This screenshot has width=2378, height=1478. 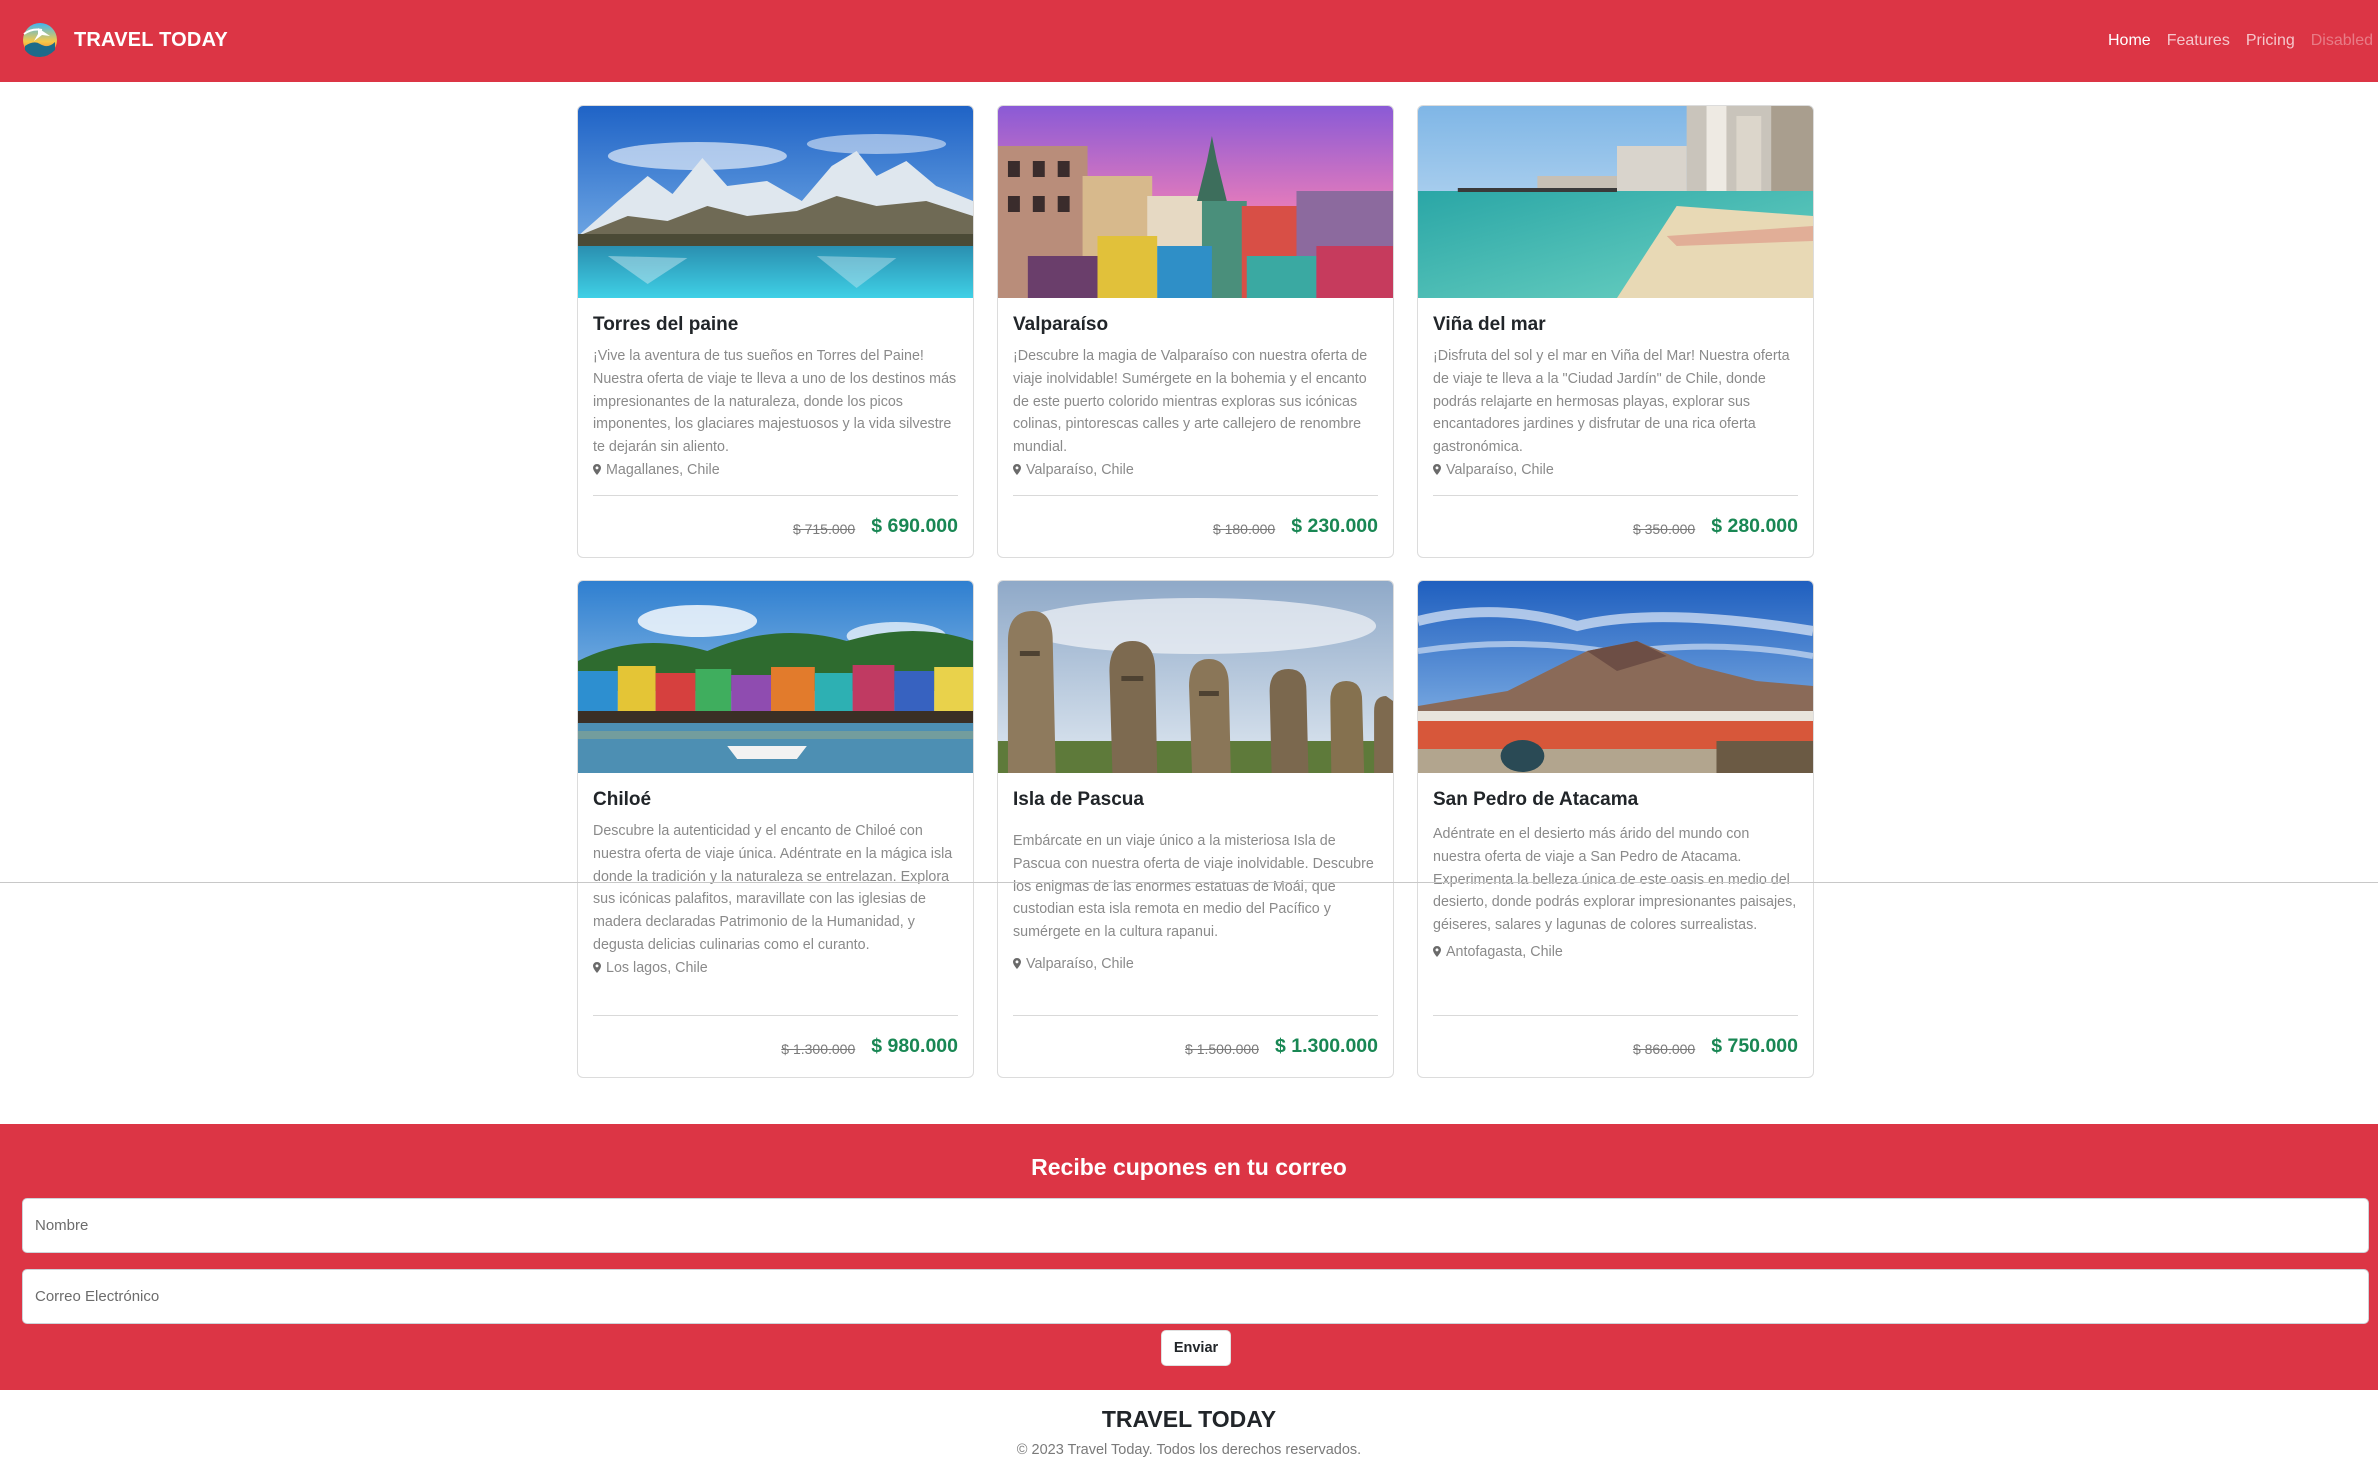 What do you see at coordinates (775, 1046) in the screenshot?
I see `card-footer: $ 1.300.000 $ 980.000` at bounding box center [775, 1046].